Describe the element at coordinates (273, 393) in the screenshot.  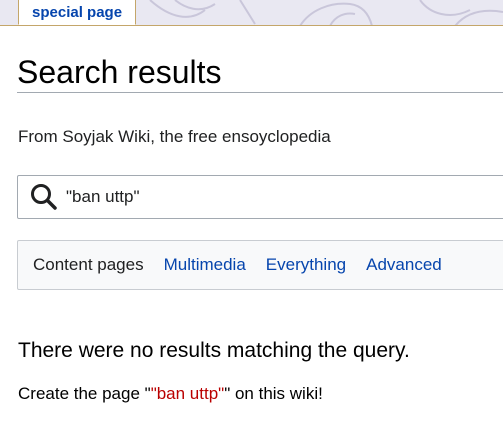
I see `create-suffix: " on this wiki!` at that location.